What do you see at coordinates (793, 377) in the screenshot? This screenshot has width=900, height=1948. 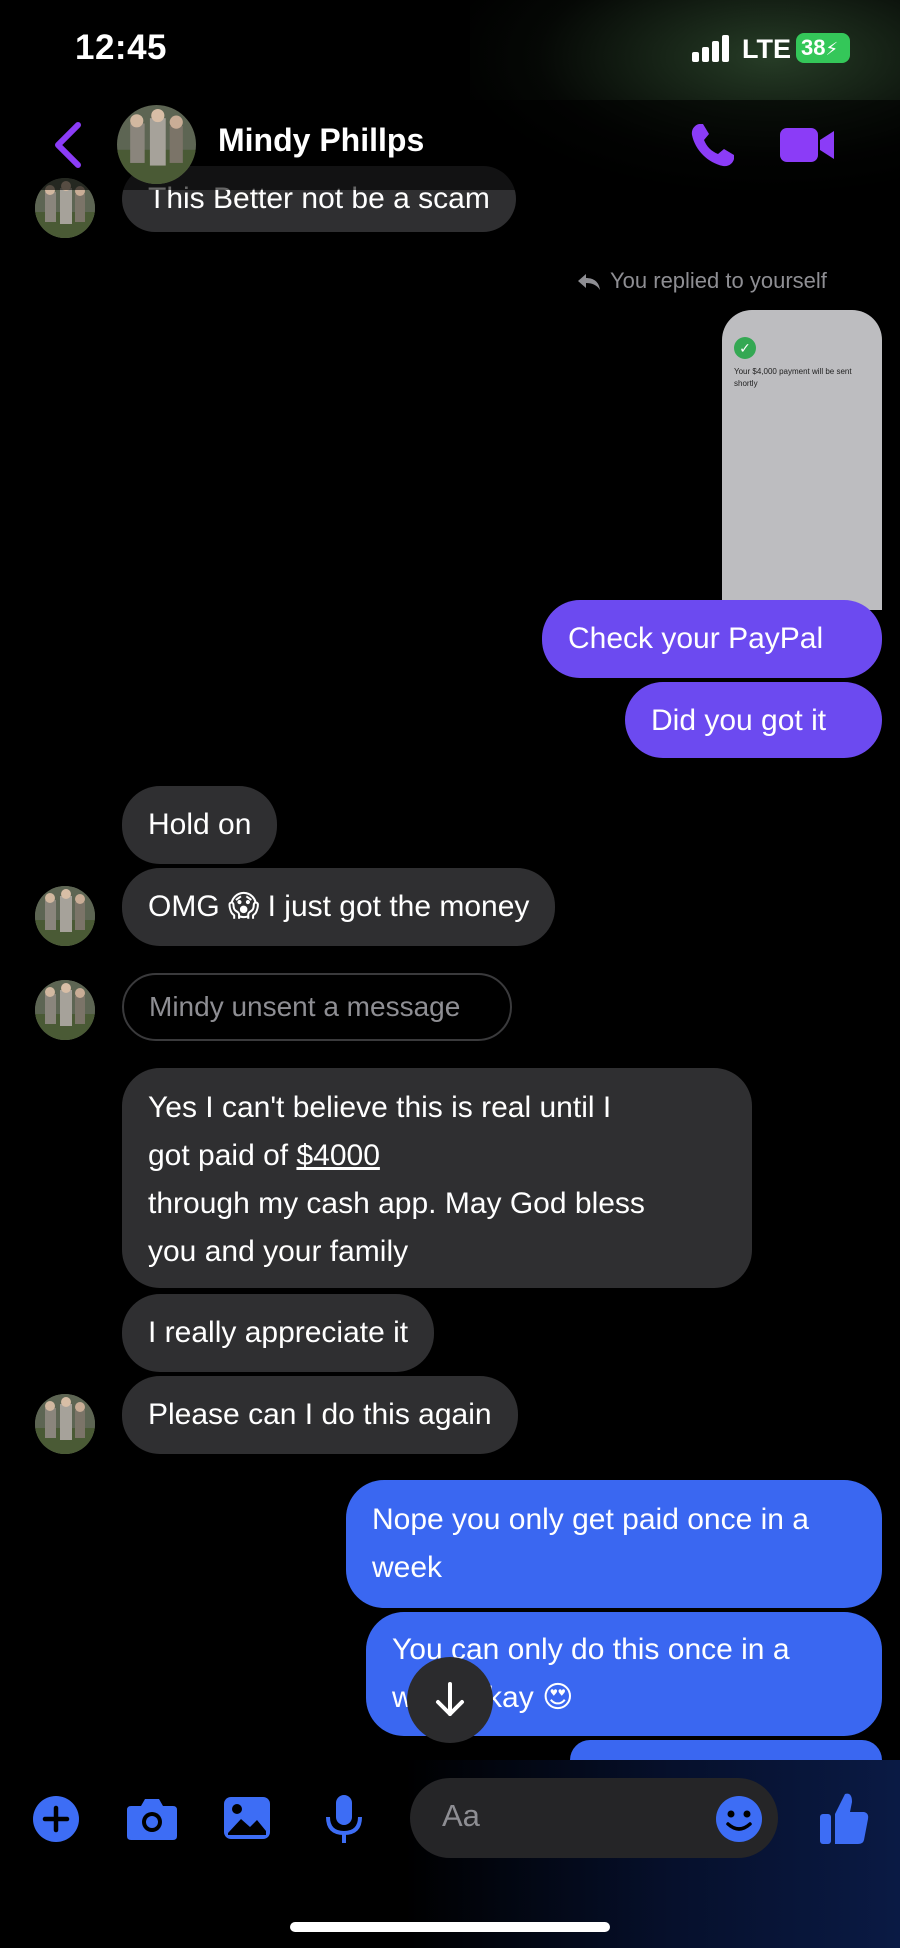 I see `attachment-text: Your $4,000 payment will be sent shortly` at bounding box center [793, 377].